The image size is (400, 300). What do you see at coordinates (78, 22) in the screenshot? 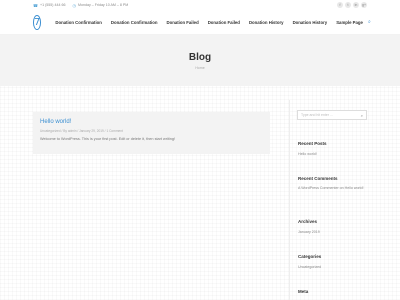
I see `nav-item-donation-confirmation: Donation Confirmation` at bounding box center [78, 22].